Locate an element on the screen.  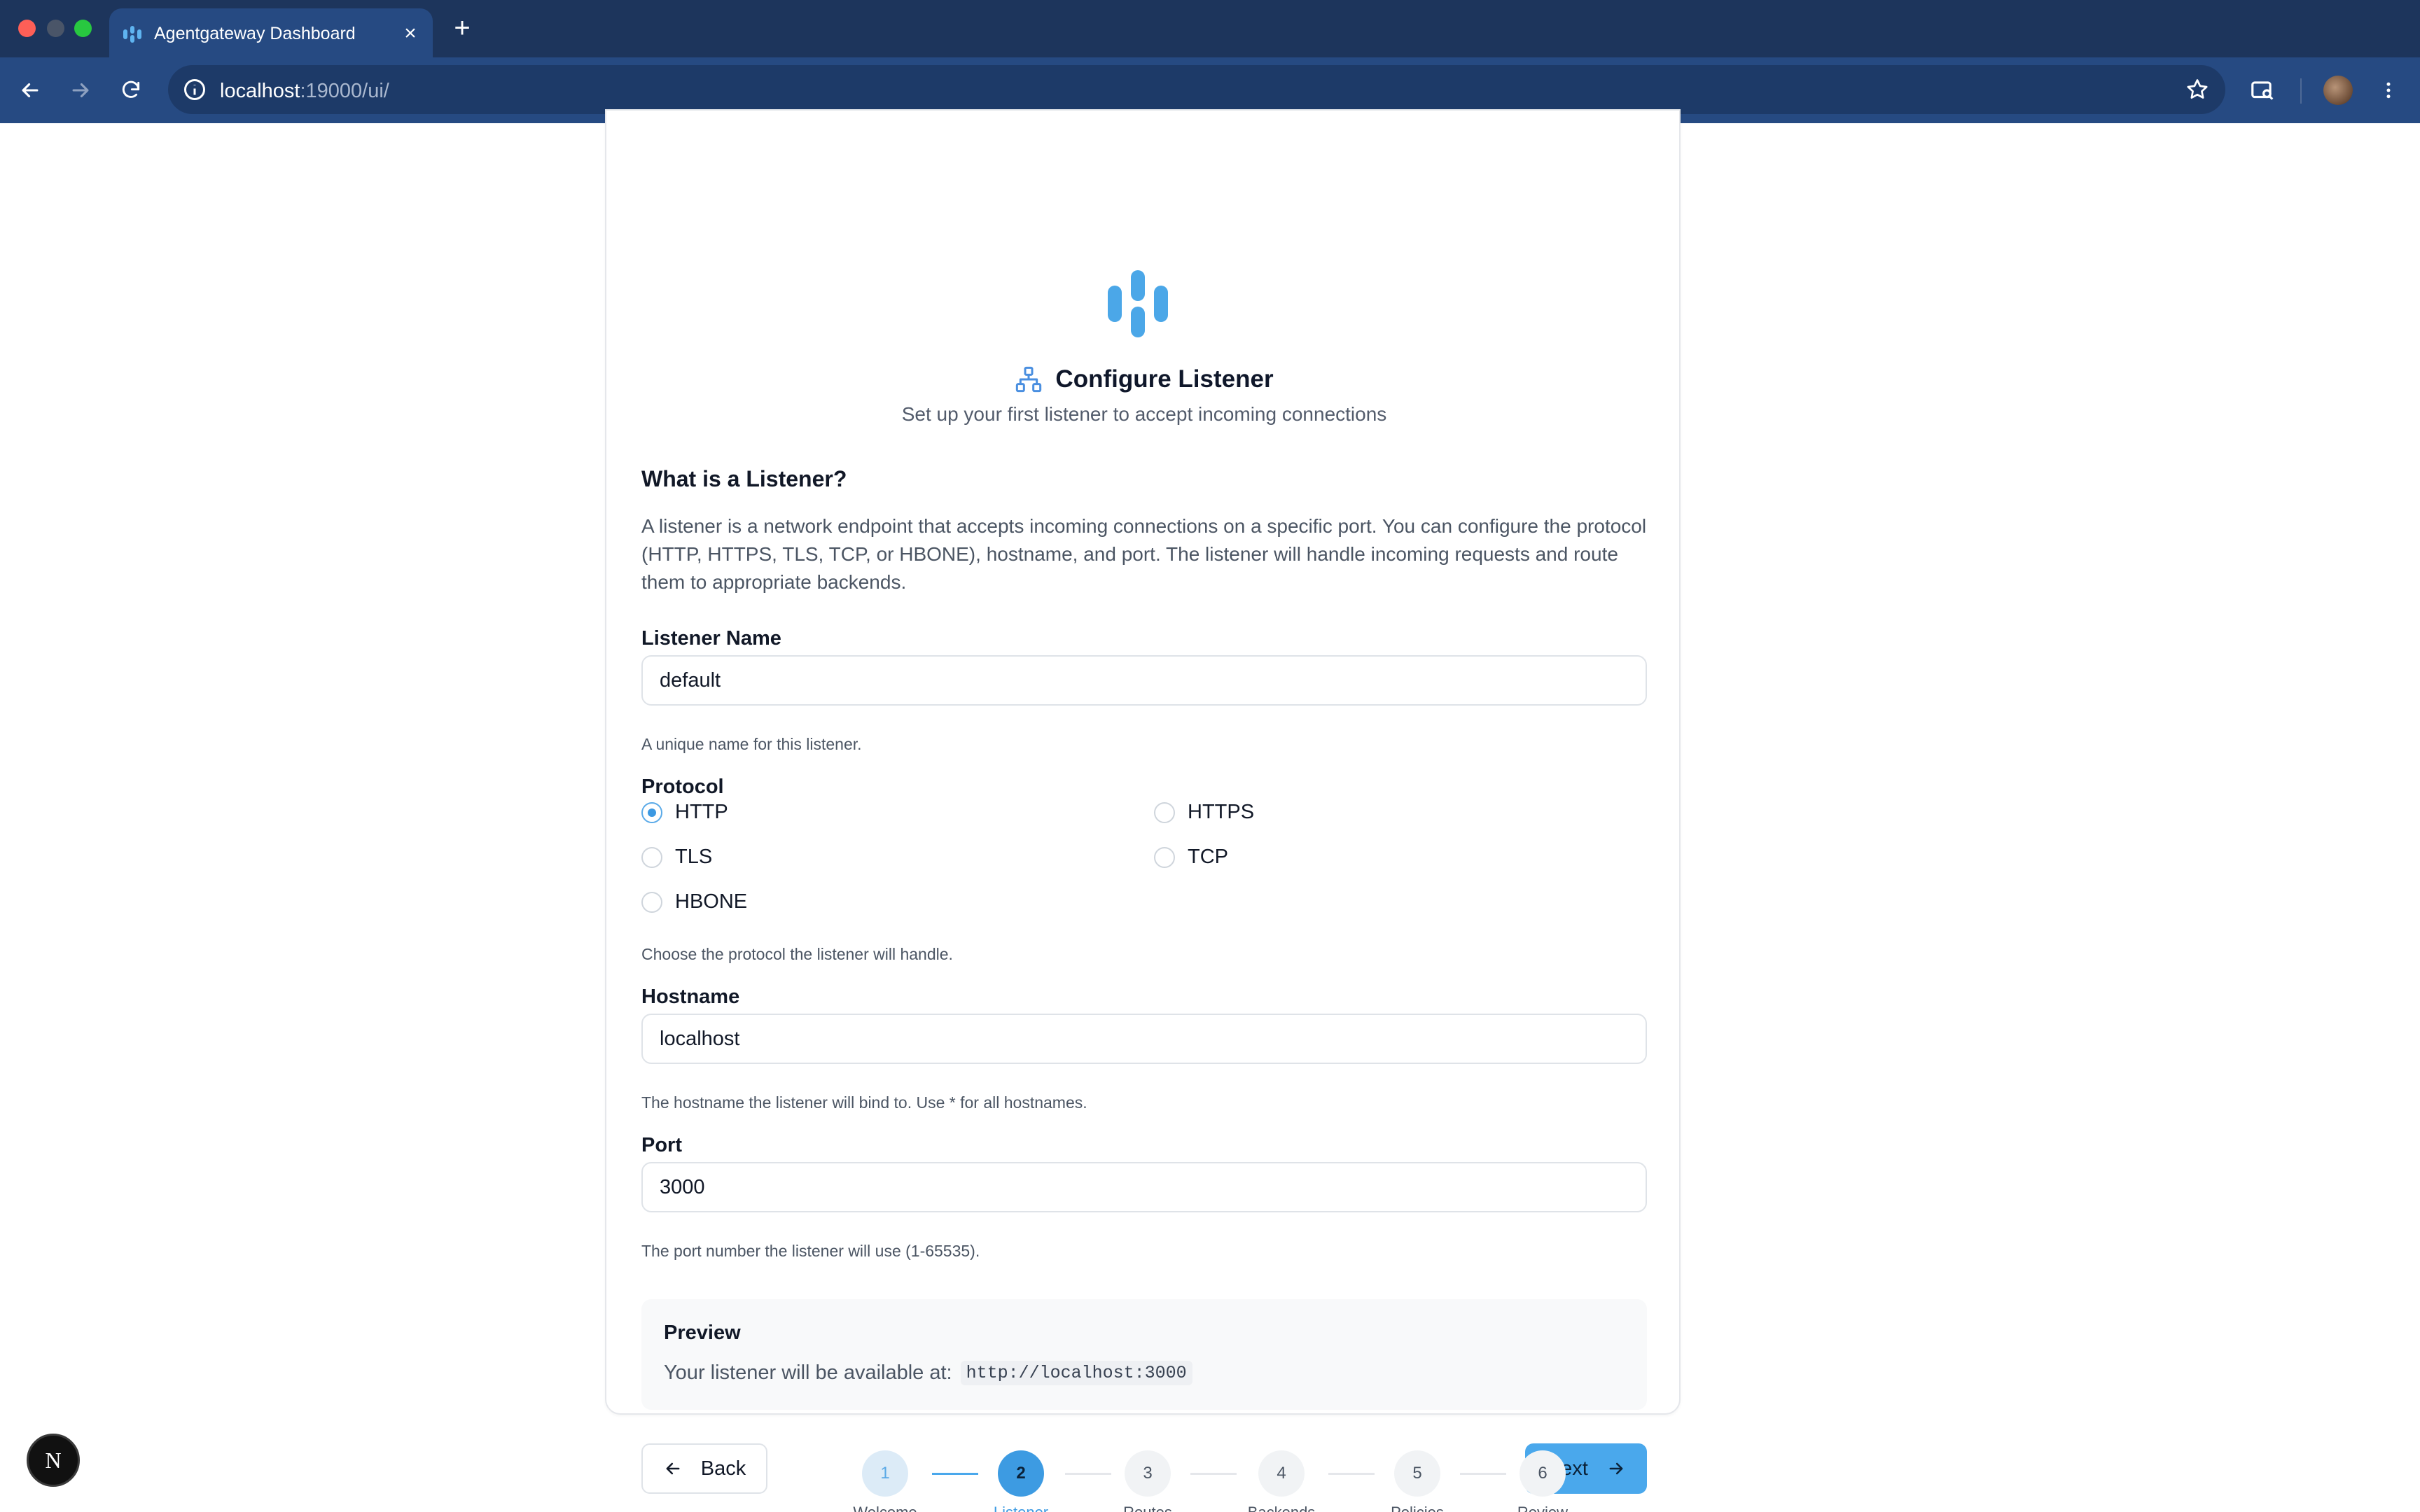
intro-title: What is a Listener? is located at coordinates (744, 478).